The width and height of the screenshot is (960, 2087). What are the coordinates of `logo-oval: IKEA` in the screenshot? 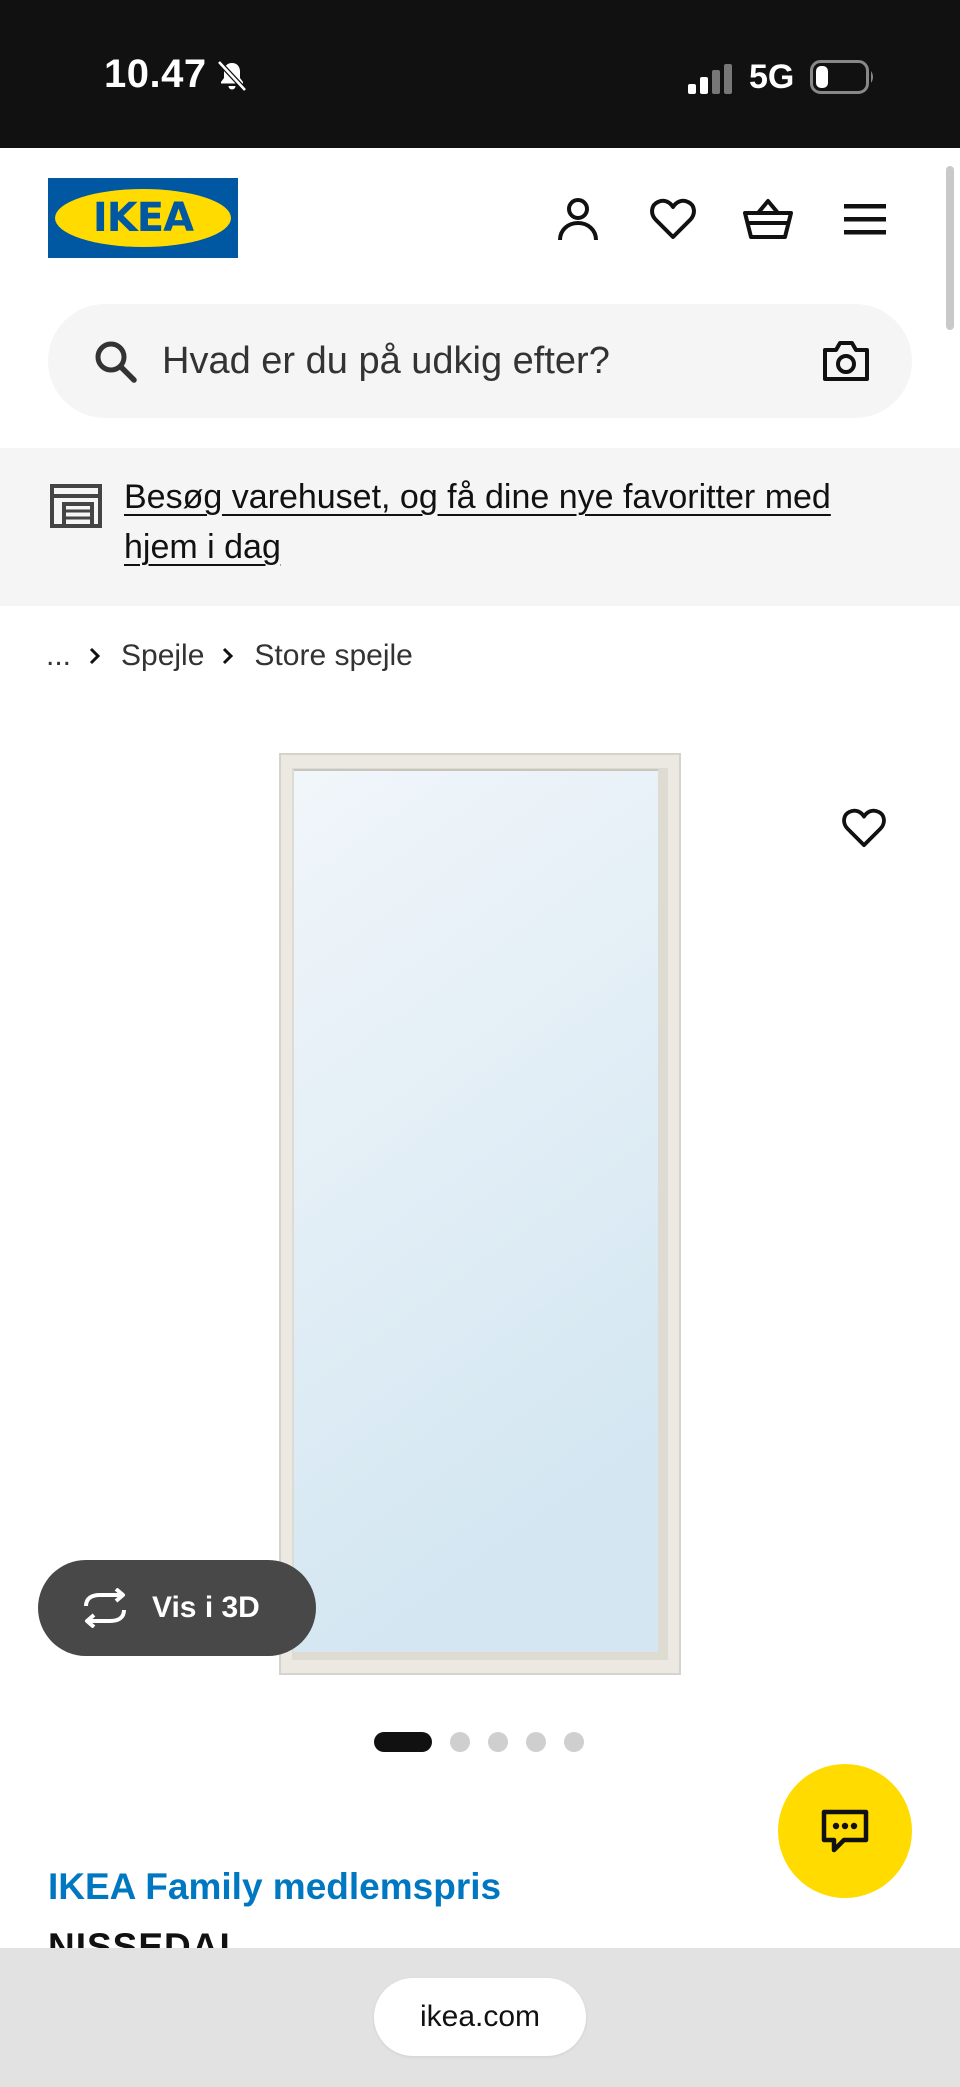 It's located at (143, 218).